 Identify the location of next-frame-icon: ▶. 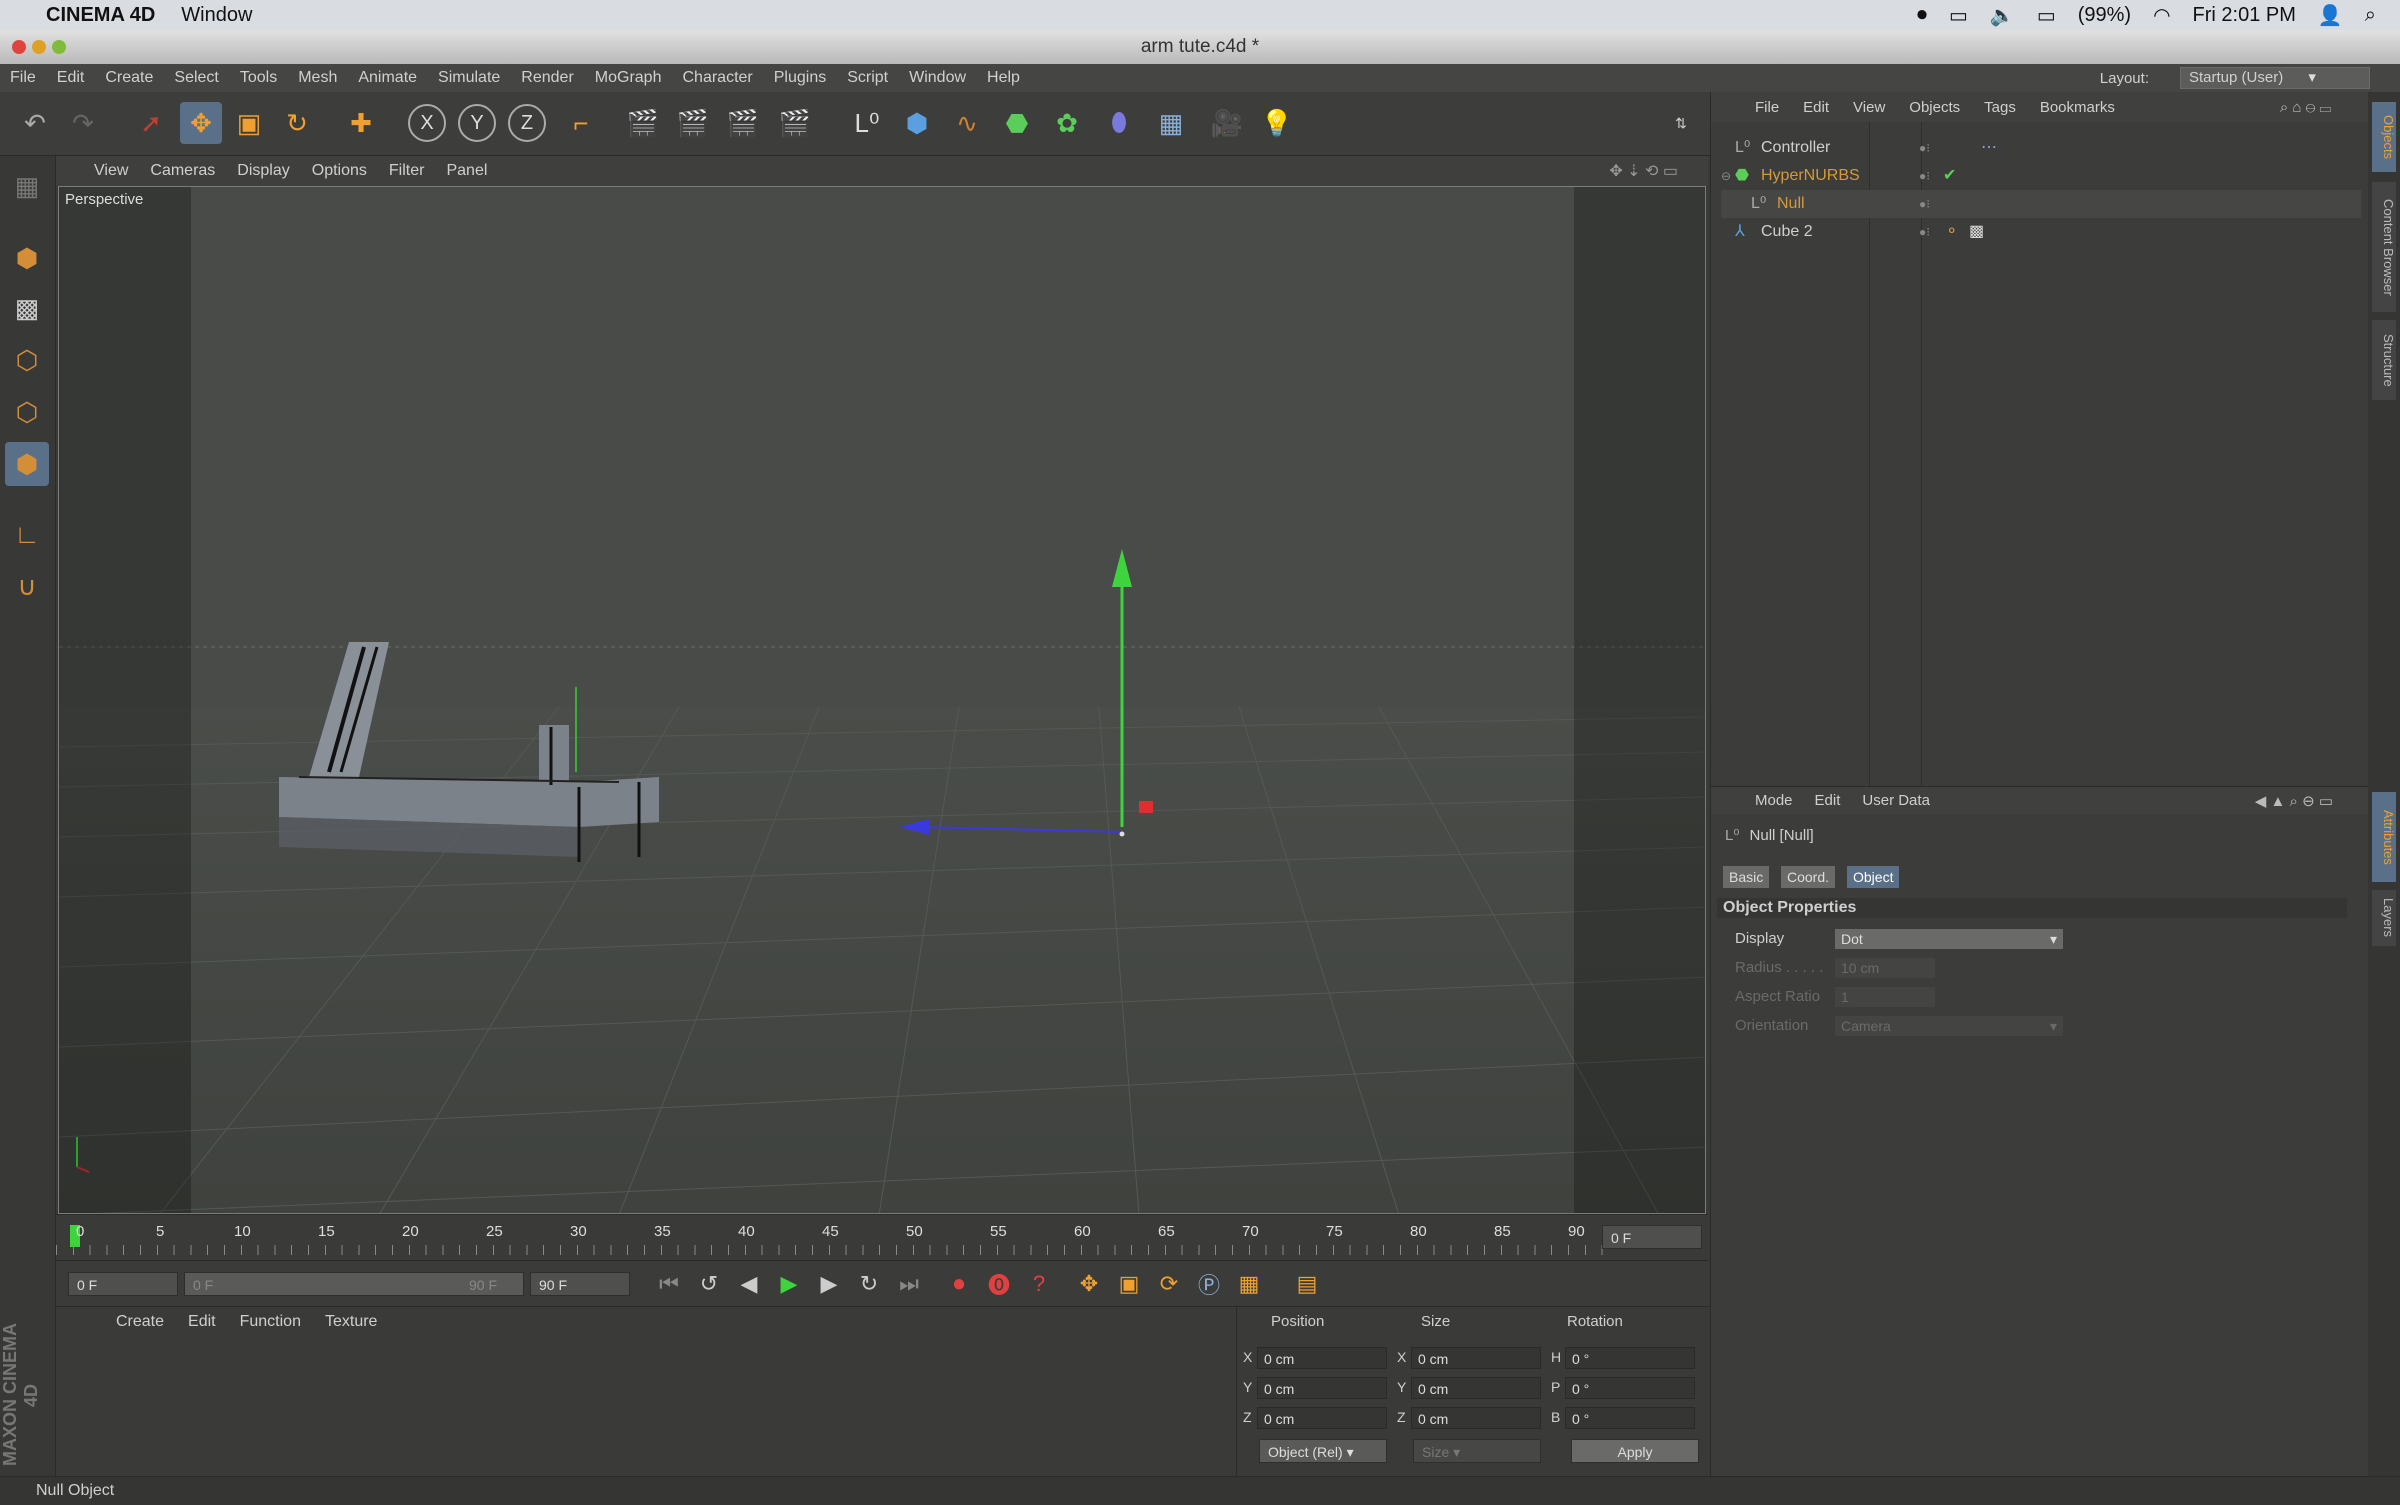
(829, 1284).